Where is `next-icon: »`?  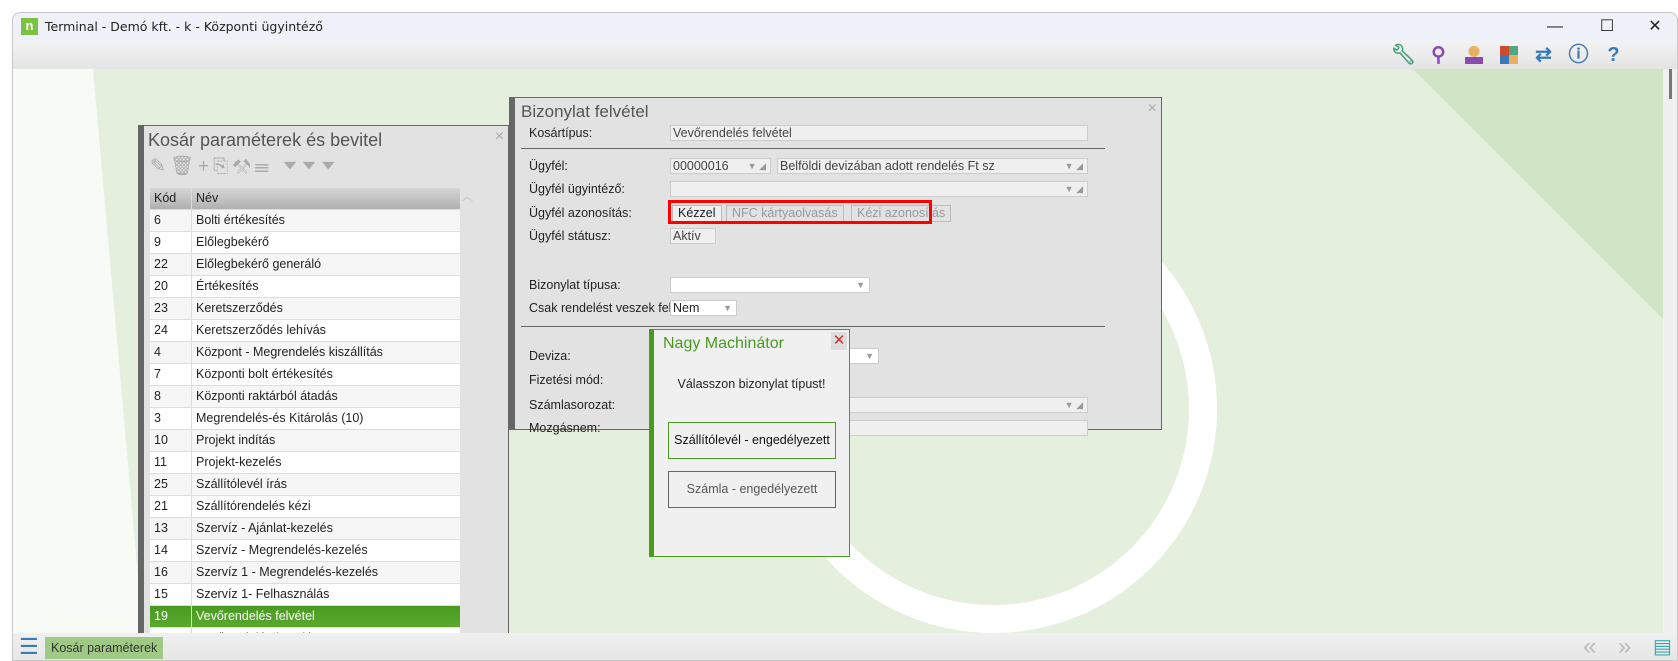
next-icon: » is located at coordinates (1624, 646).